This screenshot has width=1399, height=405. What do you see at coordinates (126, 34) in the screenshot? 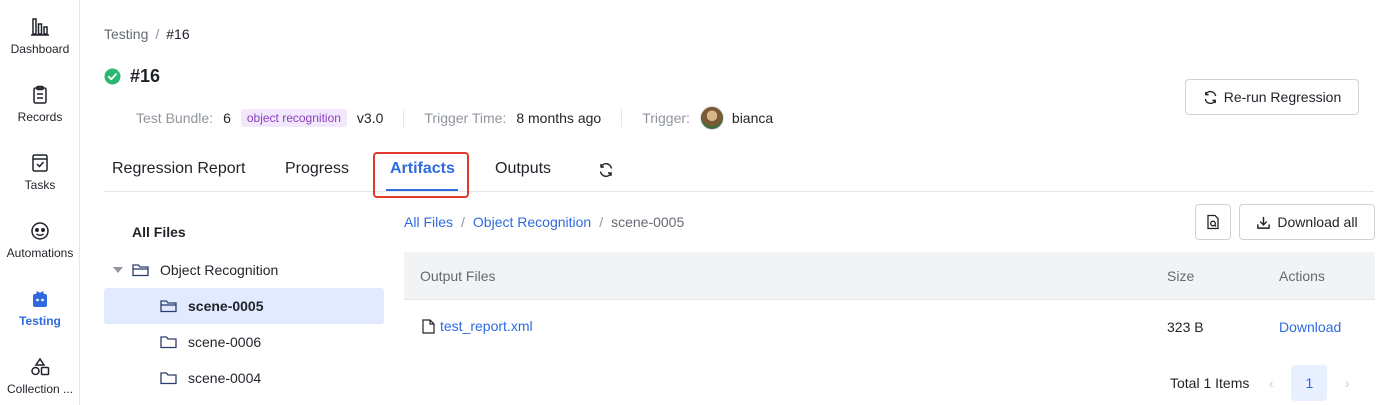
I see `breadcrumb-parent: Testing` at bounding box center [126, 34].